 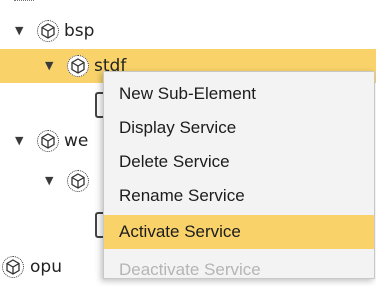 I want to click on tree-node-bsp: ▼ bsp, so click(x=188, y=31).